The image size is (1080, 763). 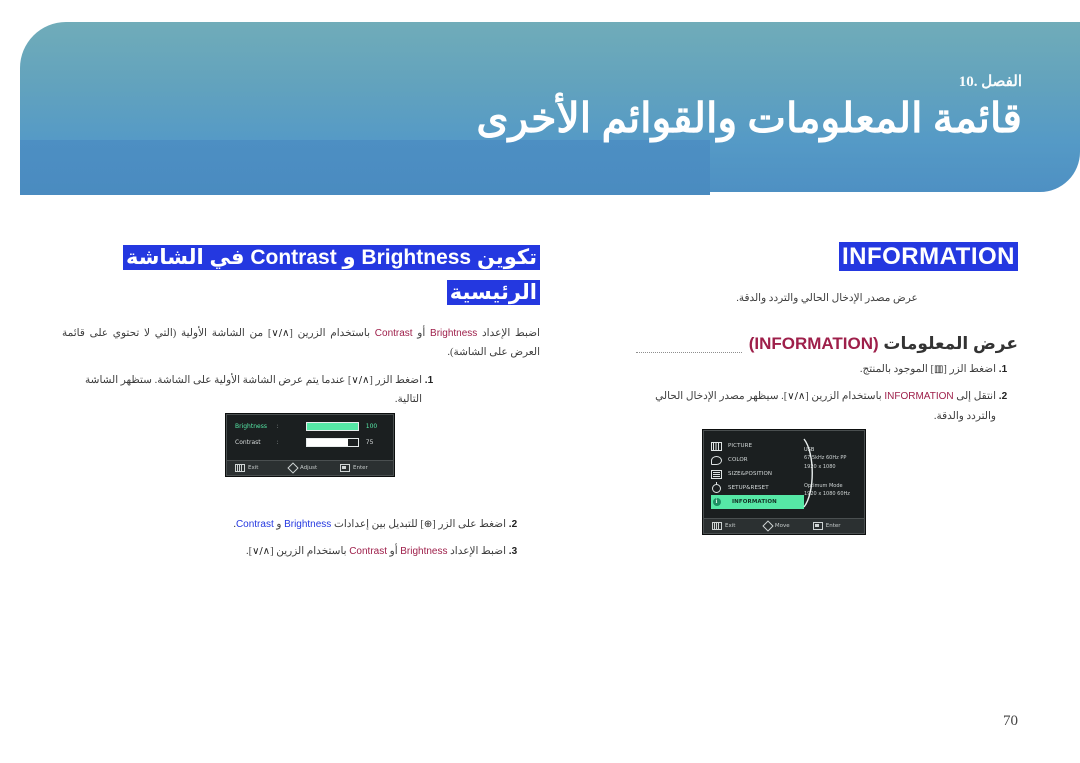 I want to click on size-position-icon, so click(x=716, y=474).